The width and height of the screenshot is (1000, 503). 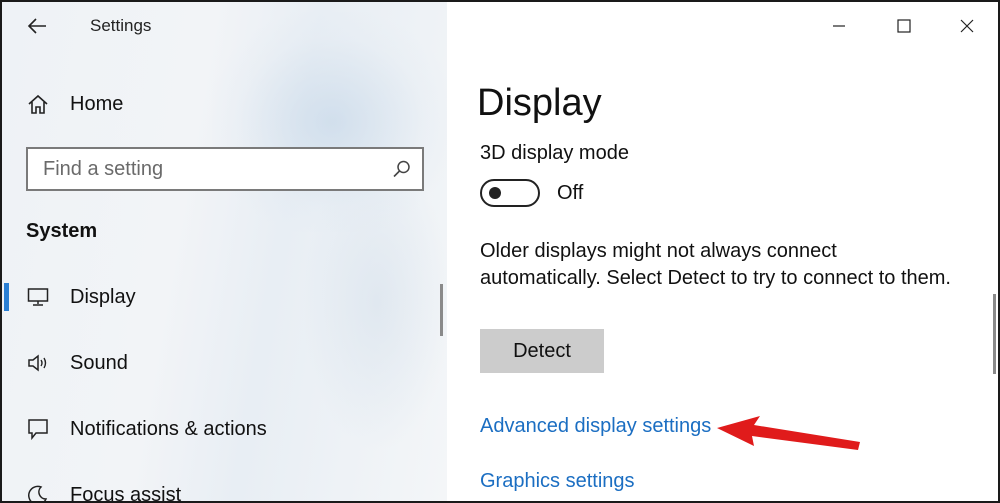 What do you see at coordinates (62, 231) in the screenshot?
I see `section-title: System` at bounding box center [62, 231].